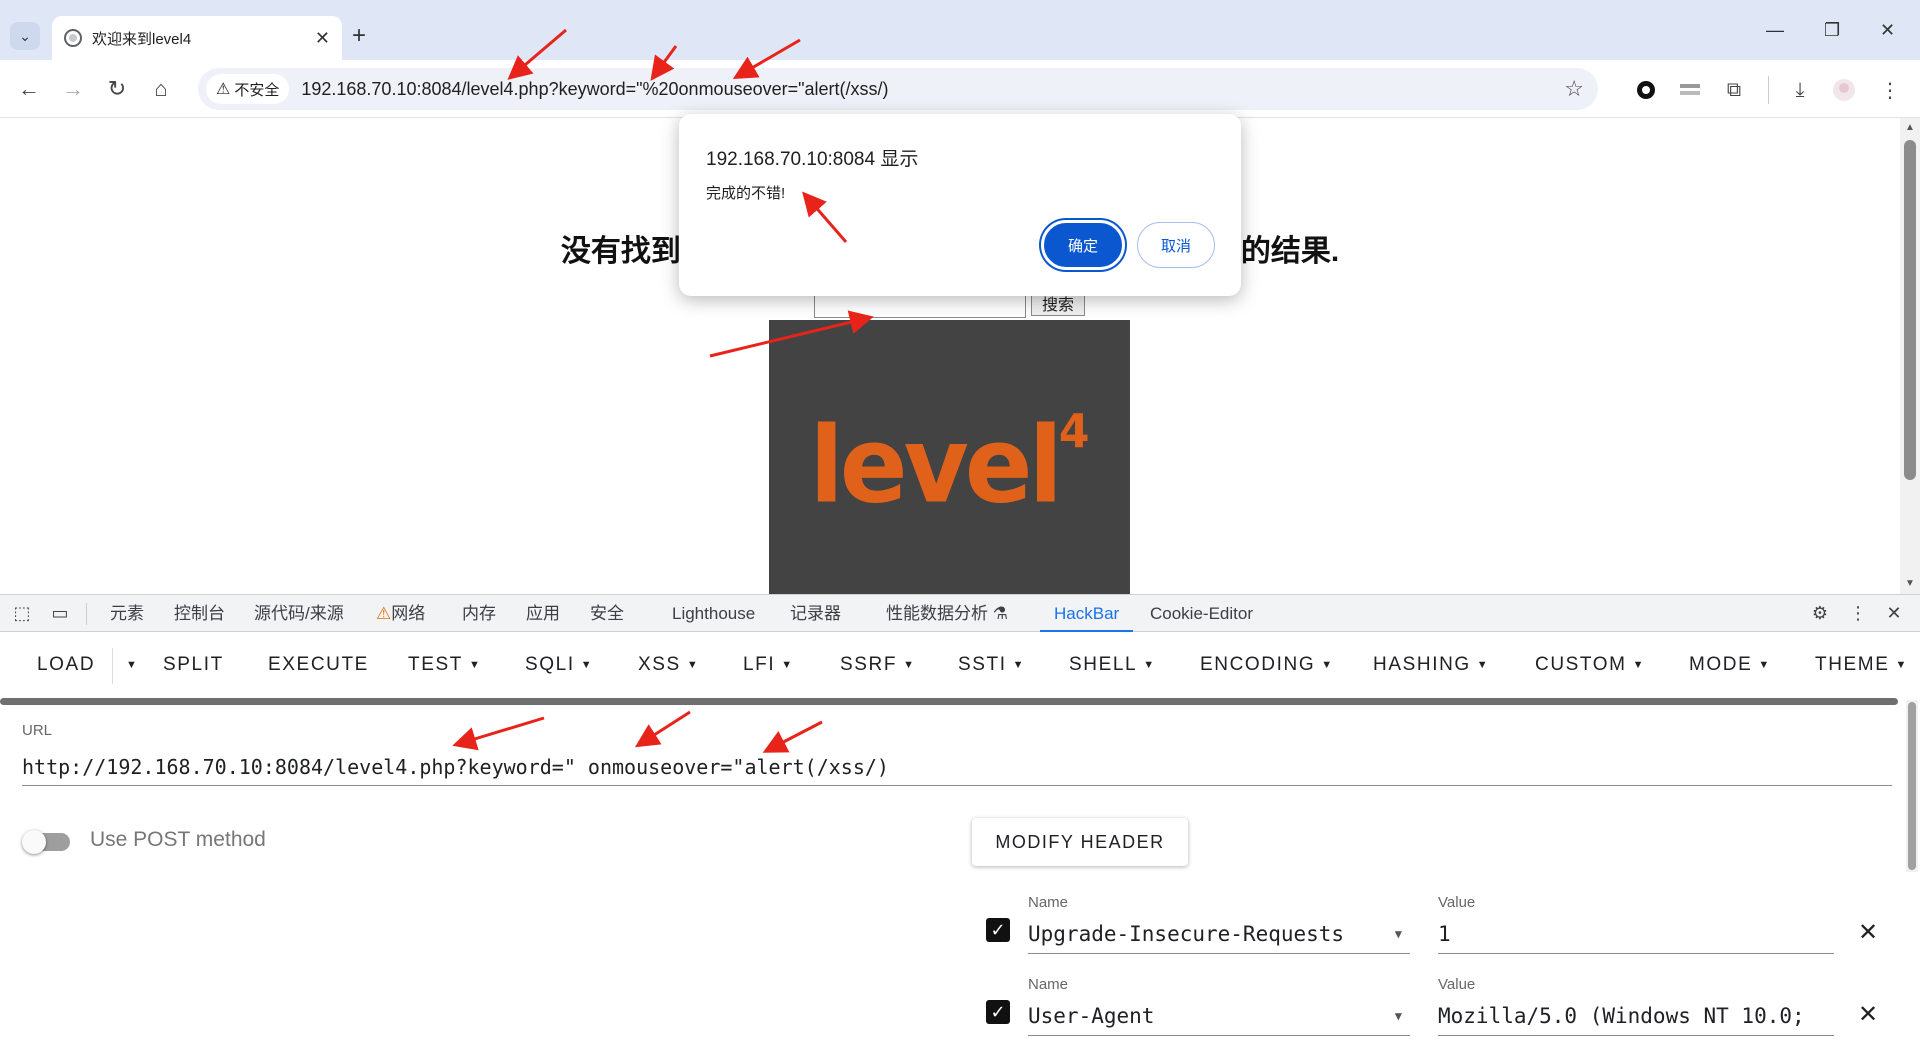  What do you see at coordinates (1768, 90) in the screenshot?
I see `toolbar-divider` at bounding box center [1768, 90].